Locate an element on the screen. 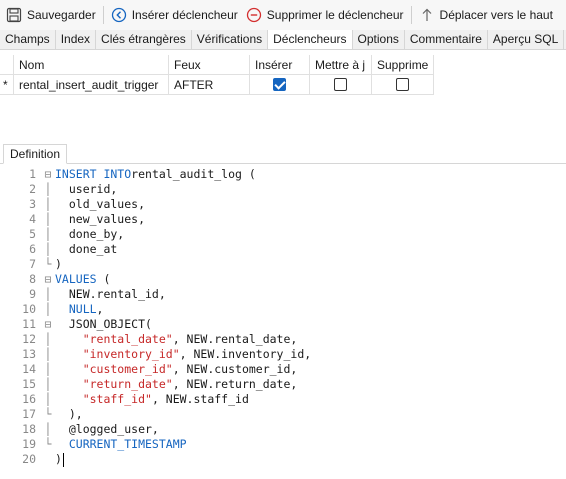  code-text: @logged_user, is located at coordinates (107, 429).